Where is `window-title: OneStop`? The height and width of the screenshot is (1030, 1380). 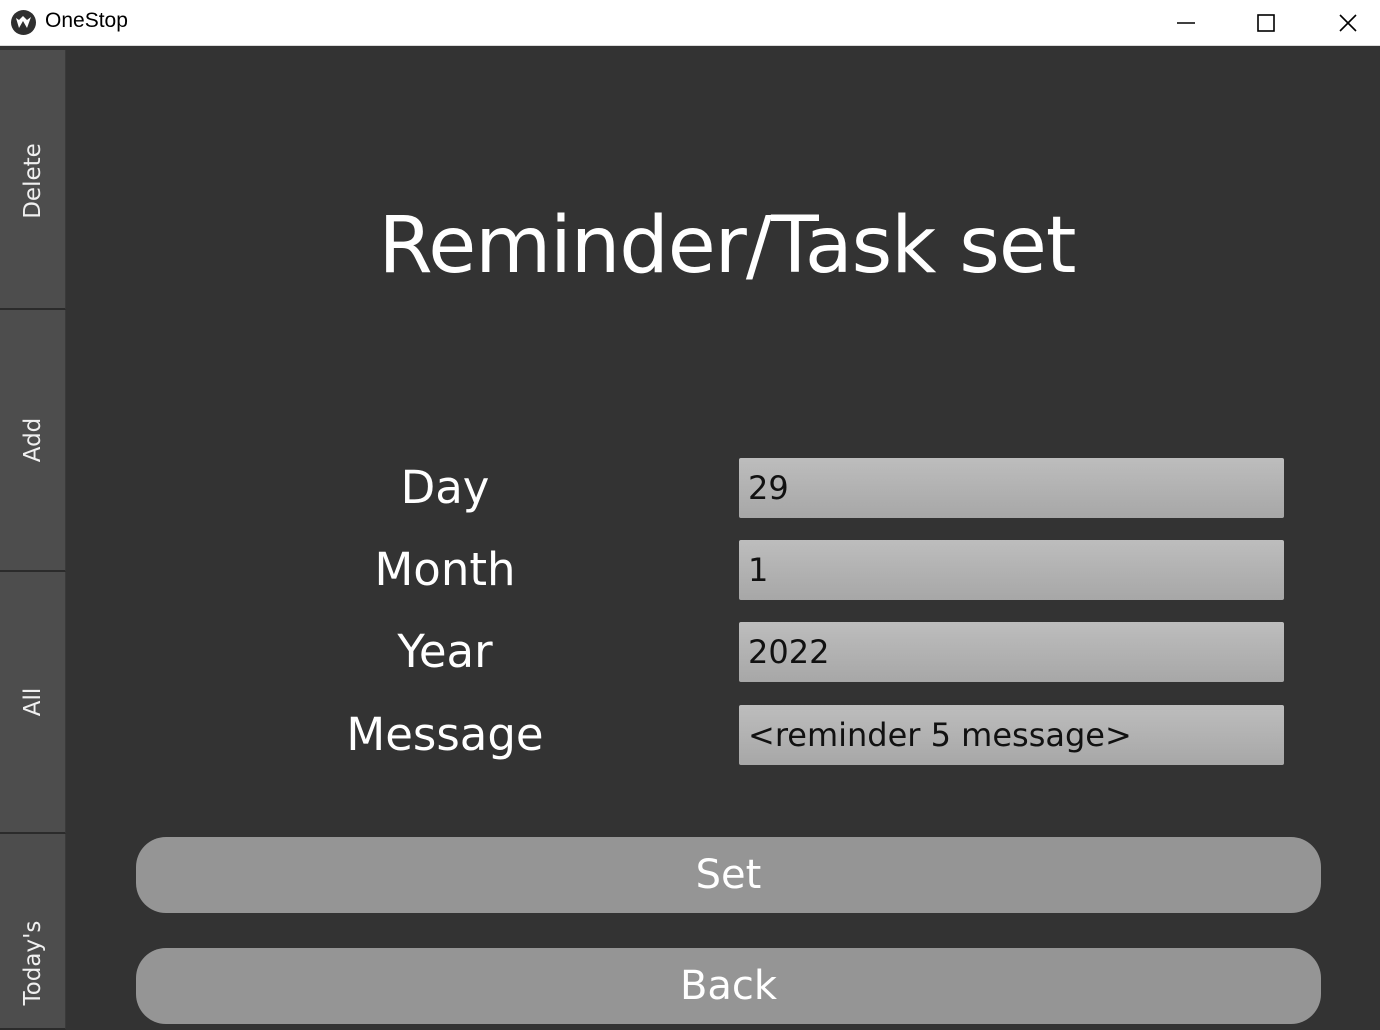 window-title: OneStop is located at coordinates (86, 20).